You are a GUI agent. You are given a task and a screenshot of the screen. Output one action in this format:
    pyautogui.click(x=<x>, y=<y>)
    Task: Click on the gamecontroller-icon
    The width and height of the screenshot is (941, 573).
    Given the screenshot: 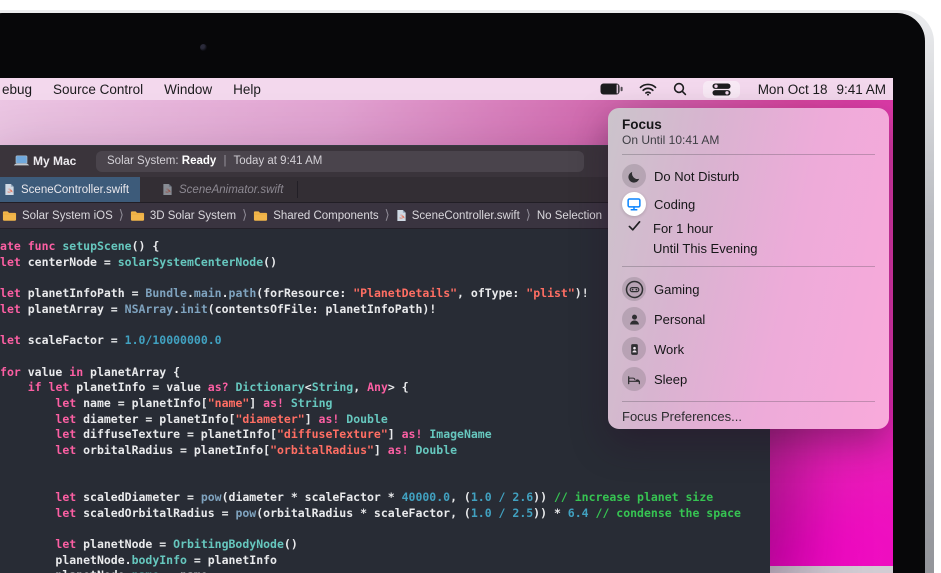 What is the action you would take?
    pyautogui.click(x=634, y=289)
    